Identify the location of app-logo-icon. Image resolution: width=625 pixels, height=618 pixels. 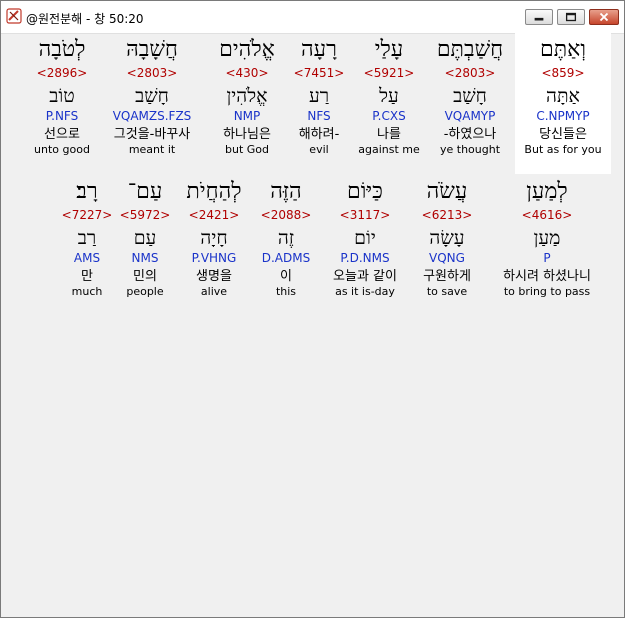
(14, 16).